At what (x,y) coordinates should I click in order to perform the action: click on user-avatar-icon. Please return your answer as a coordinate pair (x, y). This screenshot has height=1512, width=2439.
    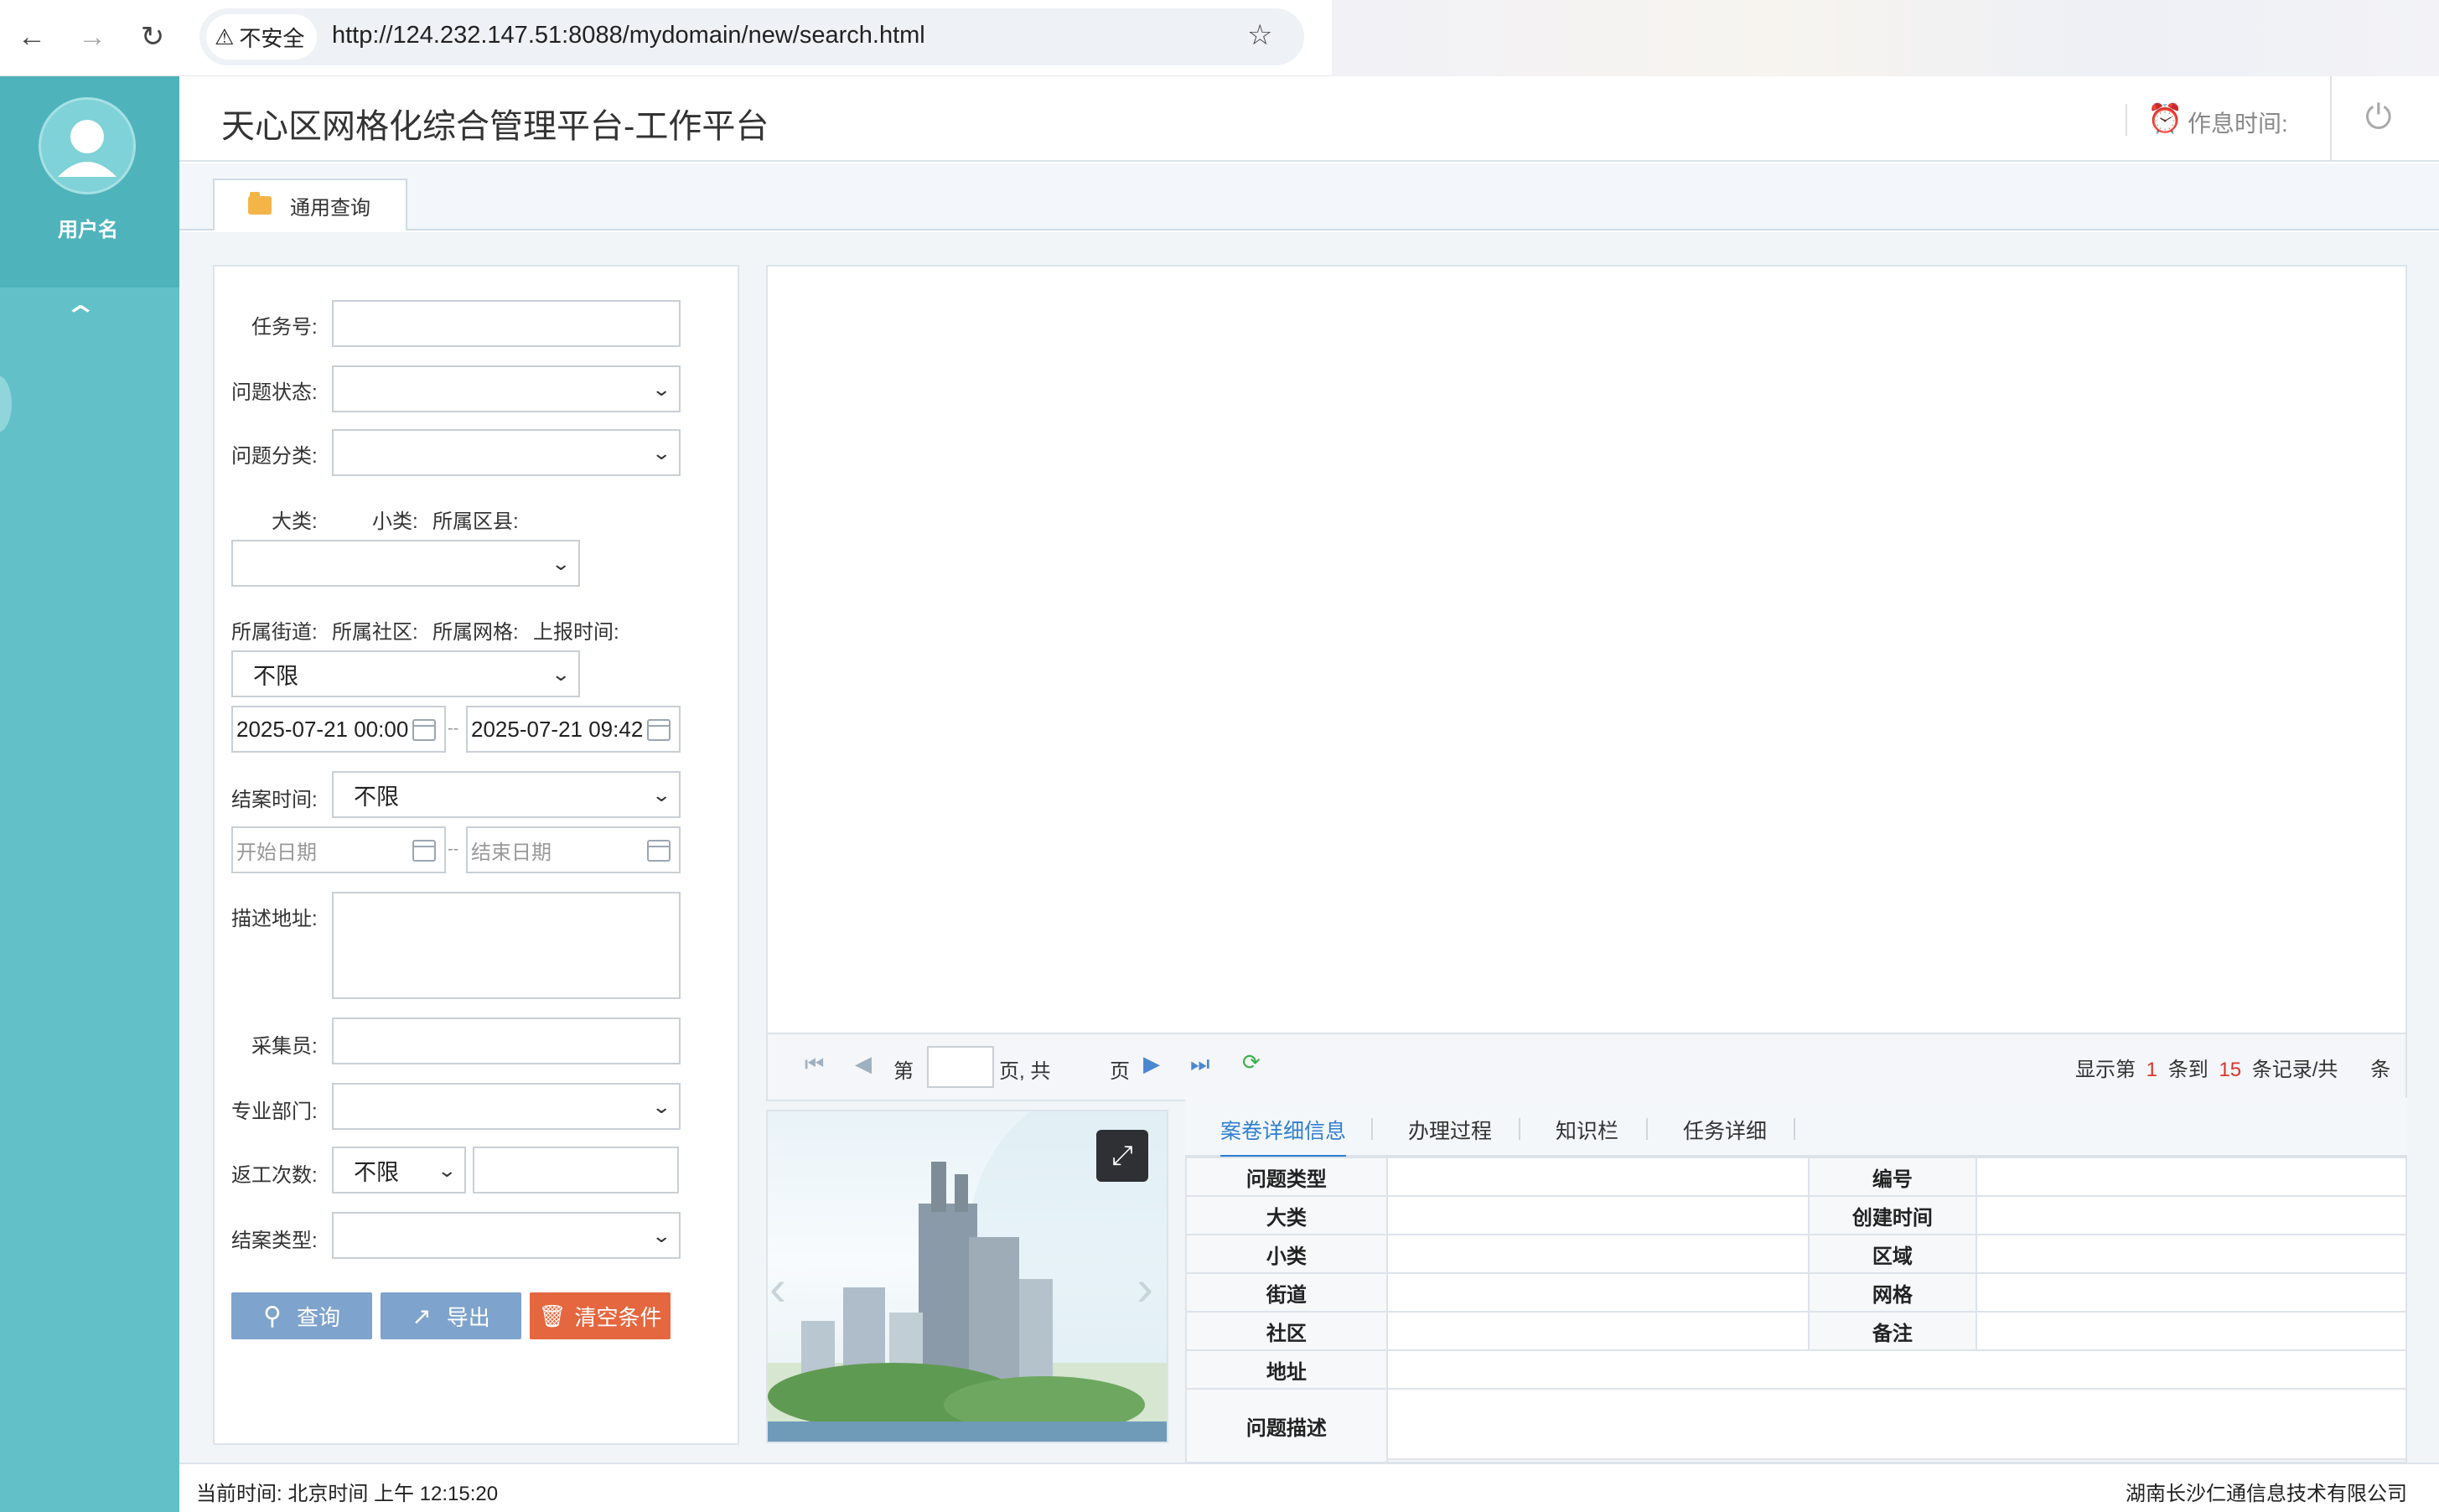
    Looking at the image, I should click on (87, 145).